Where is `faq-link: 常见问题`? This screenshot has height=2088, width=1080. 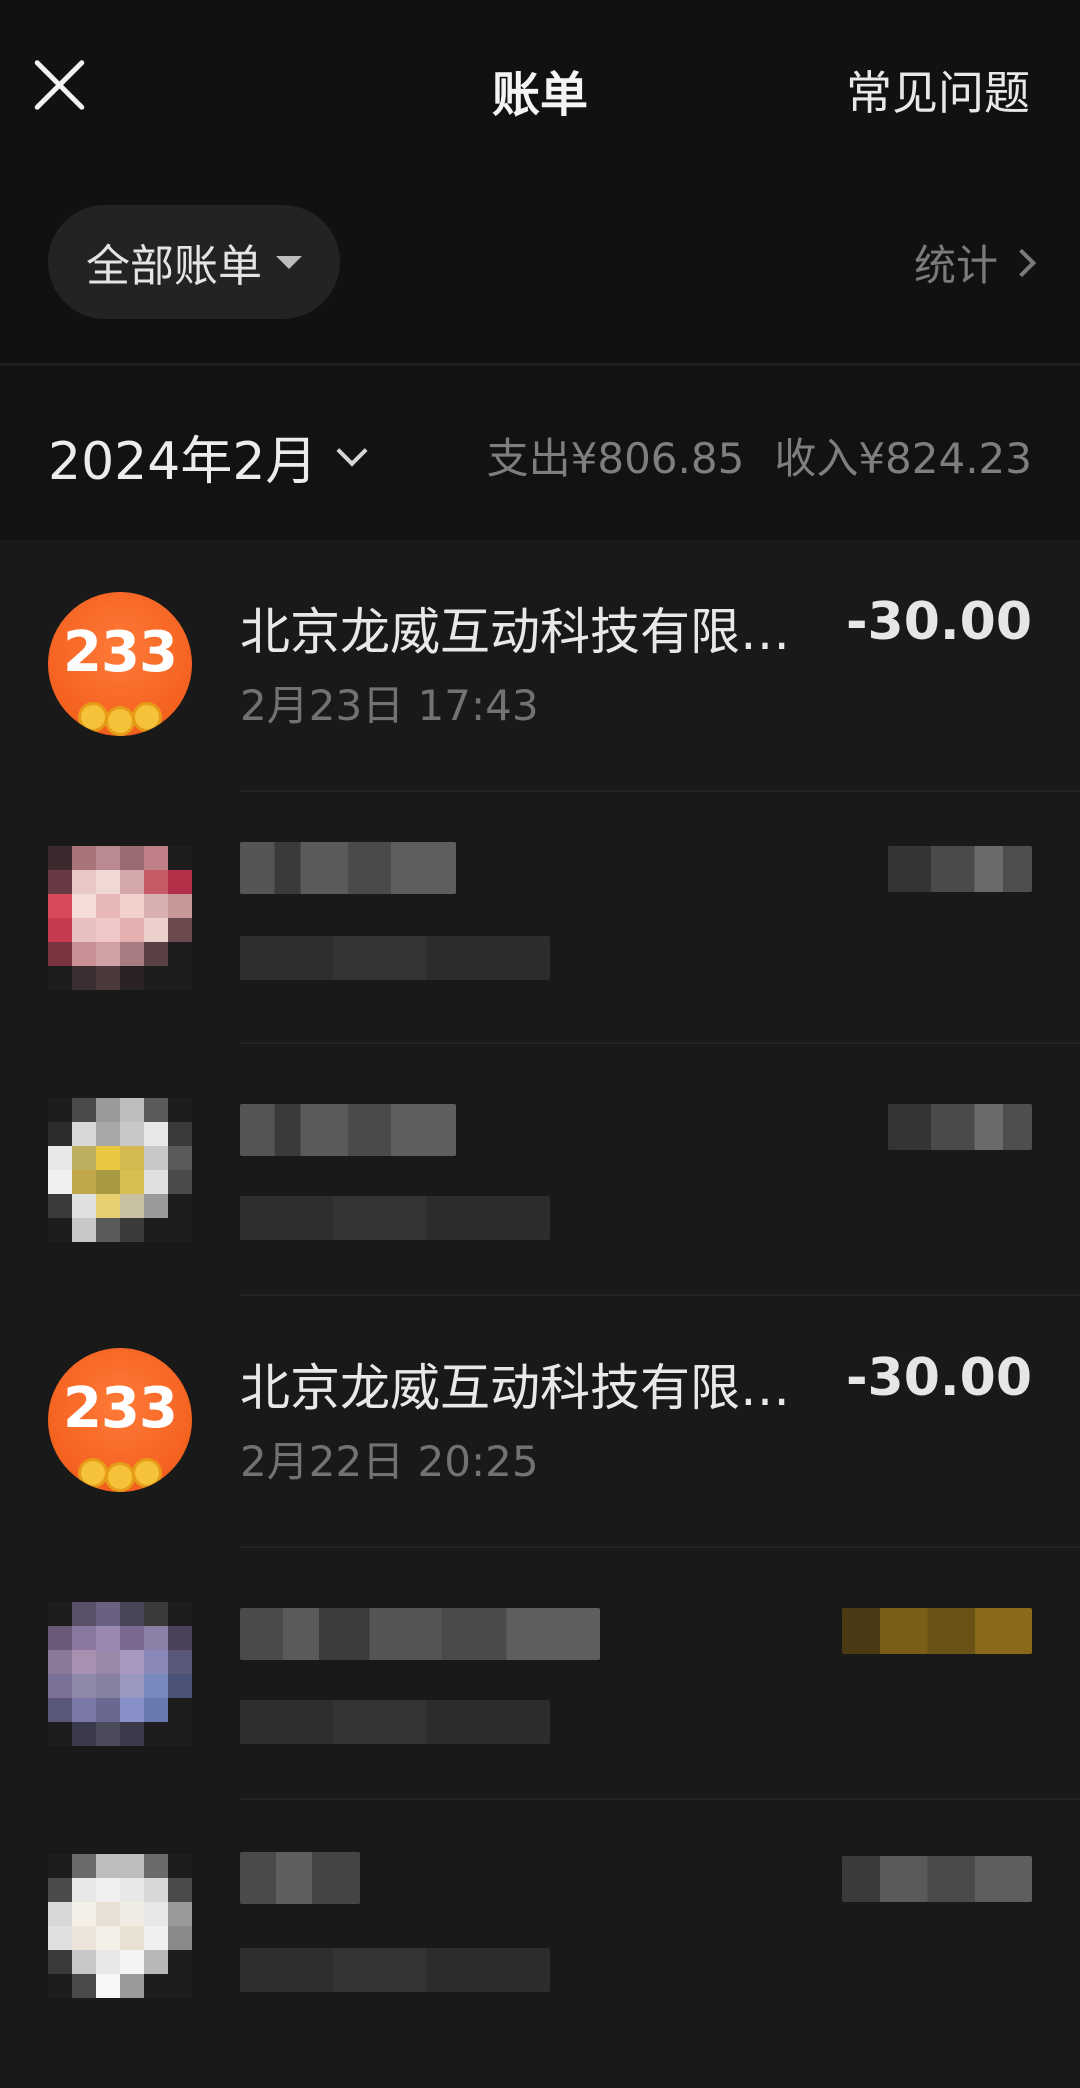 faq-link: 常见问题 is located at coordinates (938, 90).